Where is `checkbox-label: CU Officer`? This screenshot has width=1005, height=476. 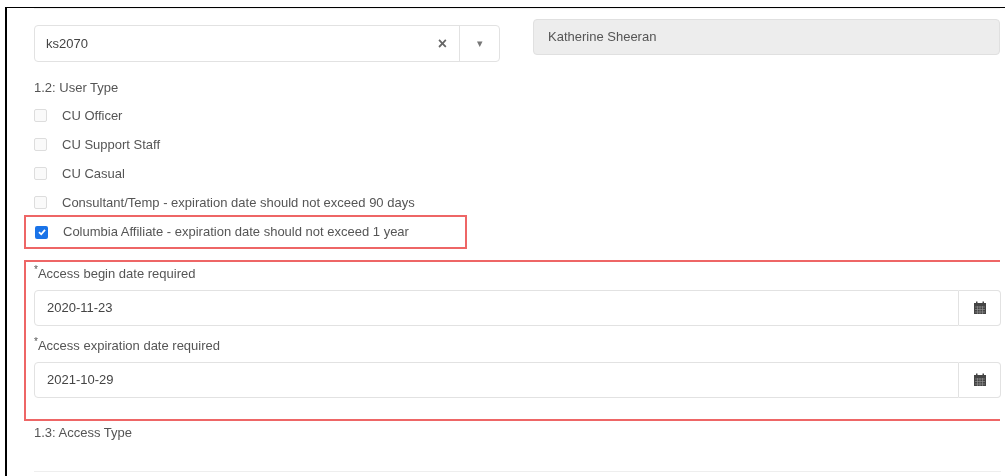
checkbox-label: CU Officer is located at coordinates (92, 115).